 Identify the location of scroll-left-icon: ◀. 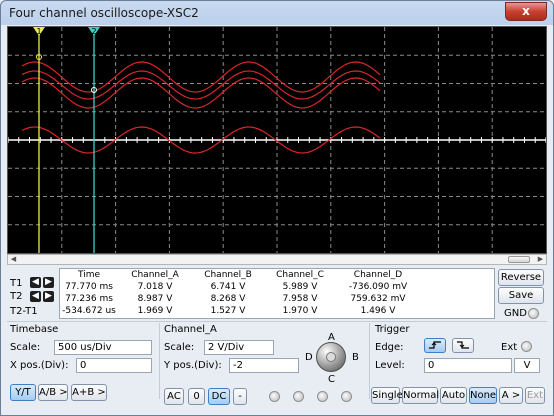
(13, 259).